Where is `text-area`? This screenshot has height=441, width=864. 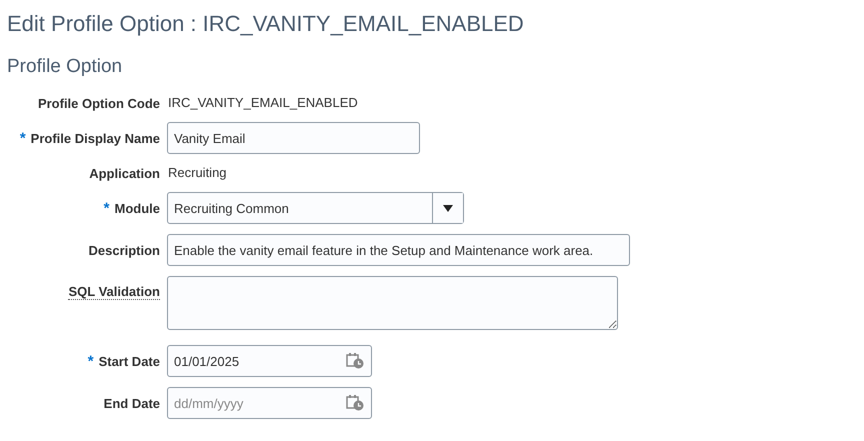 text-area is located at coordinates (392, 303).